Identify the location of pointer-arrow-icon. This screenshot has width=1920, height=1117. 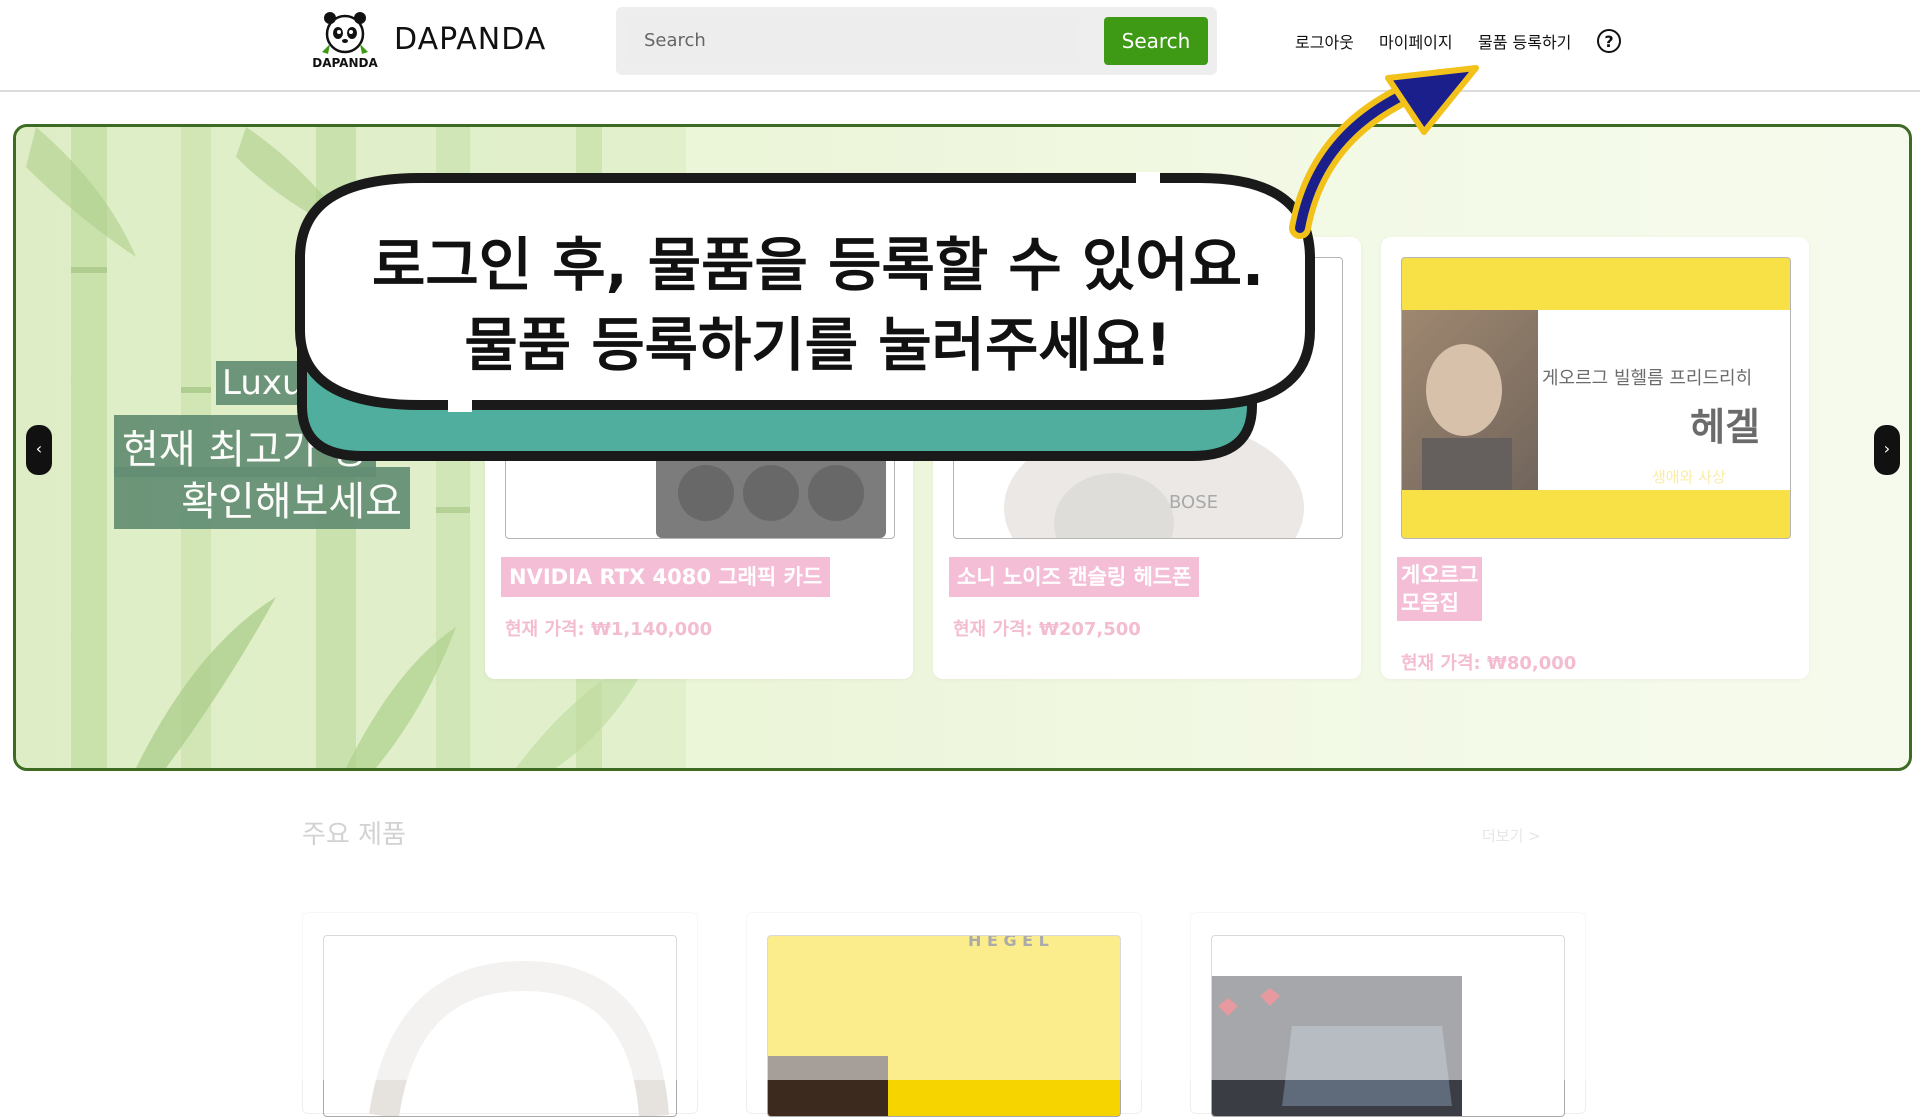
(1384, 152).